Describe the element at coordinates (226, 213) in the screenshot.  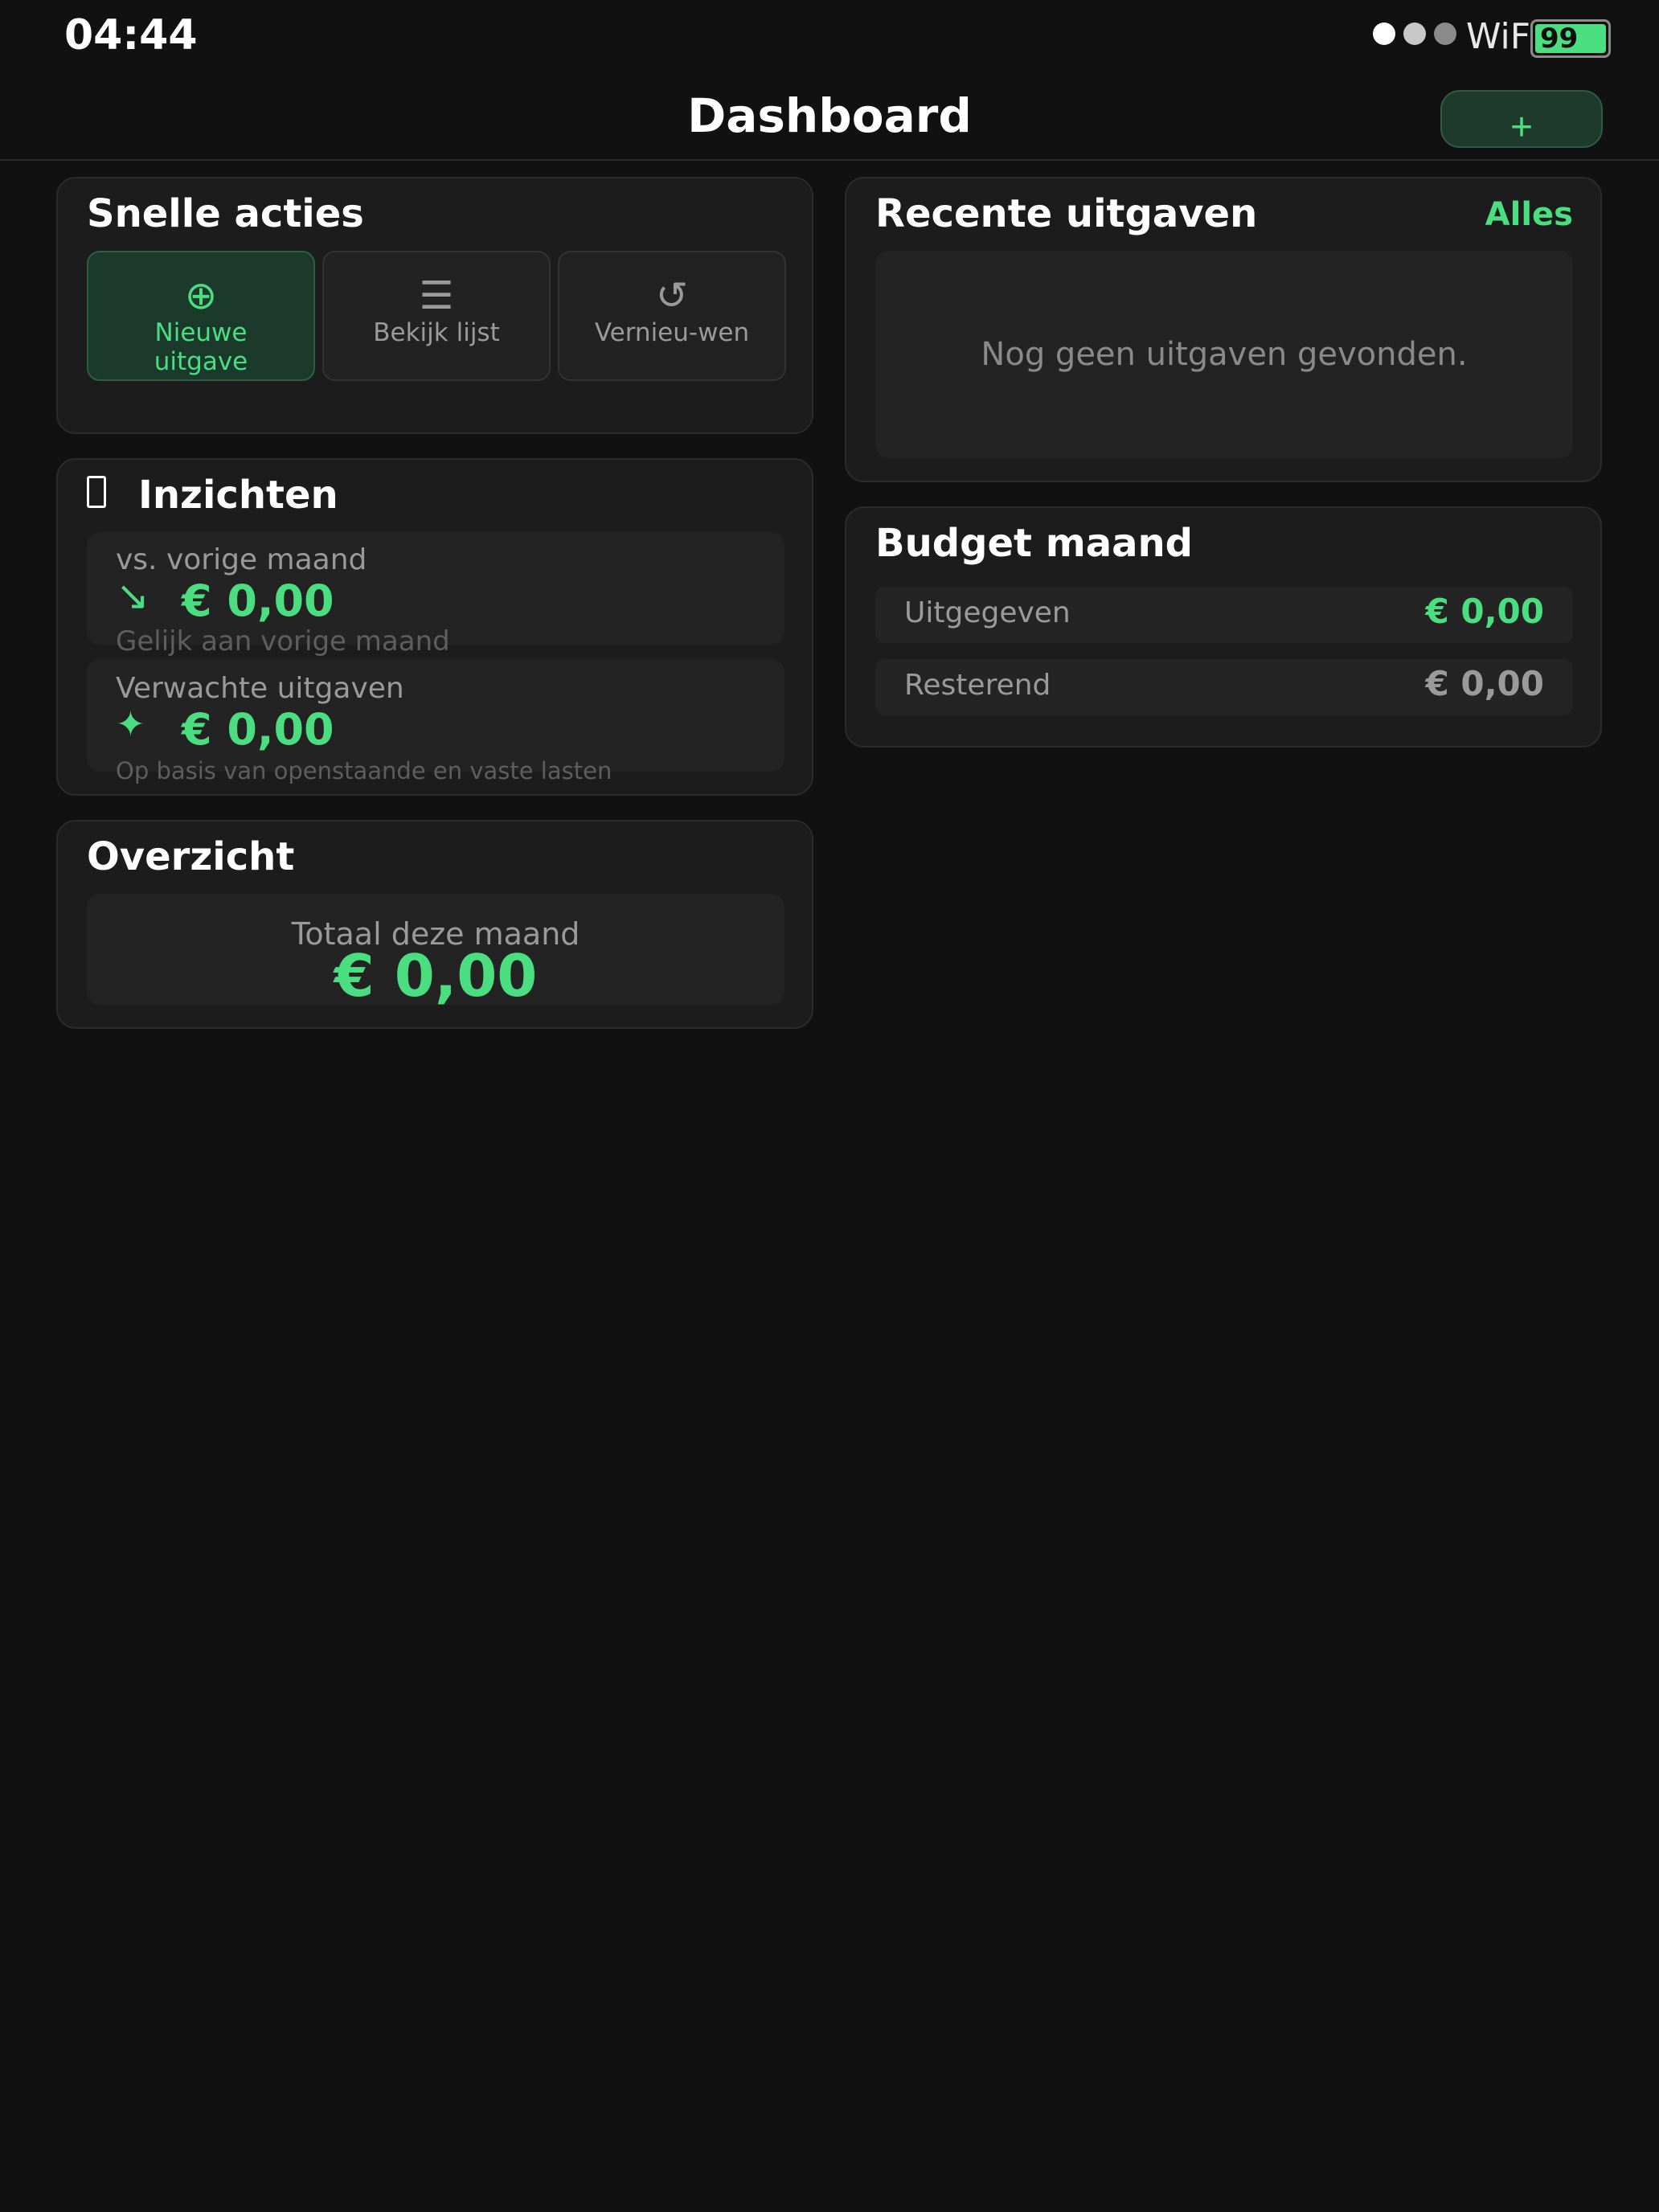
I see `quick-actions-title: Snelle acties` at that location.